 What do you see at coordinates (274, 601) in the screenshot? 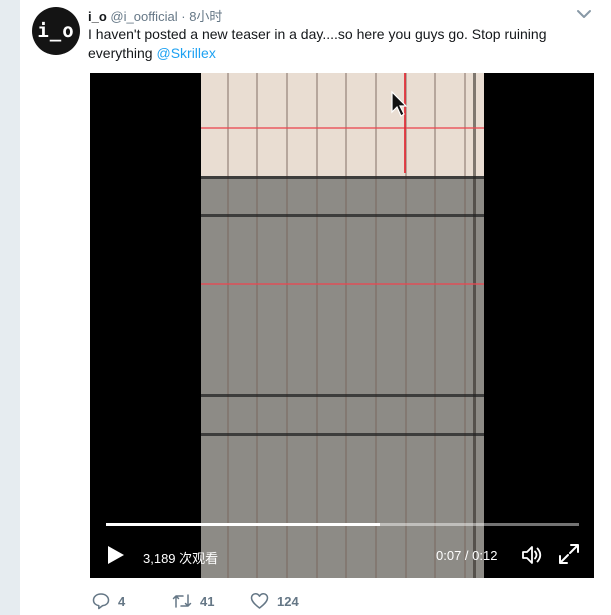
I see `like-button: 124` at bounding box center [274, 601].